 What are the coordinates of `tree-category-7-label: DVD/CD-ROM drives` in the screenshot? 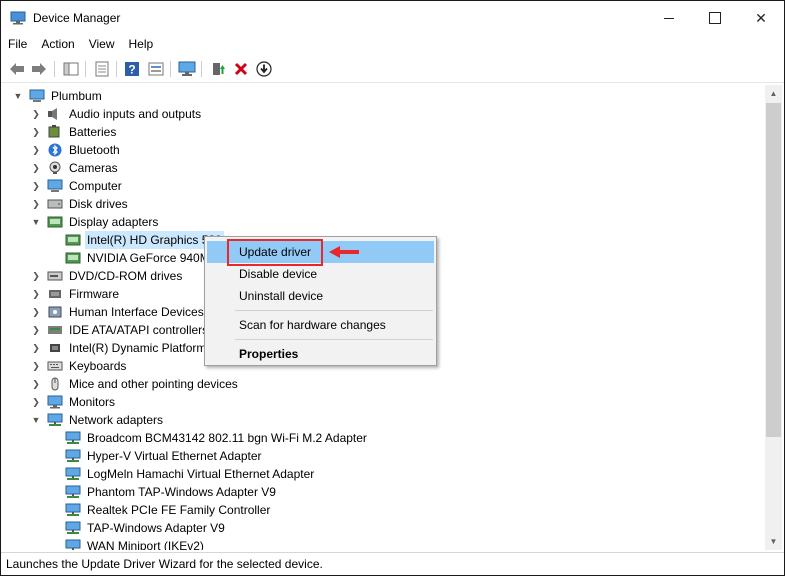 It's located at (126, 276).